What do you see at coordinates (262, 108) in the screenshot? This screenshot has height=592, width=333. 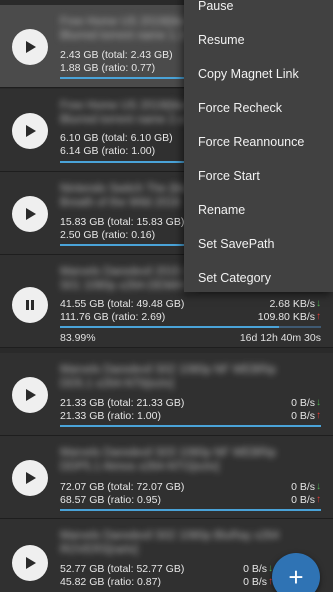 I see `menu-item-force-recheck: Force Recheck` at bounding box center [262, 108].